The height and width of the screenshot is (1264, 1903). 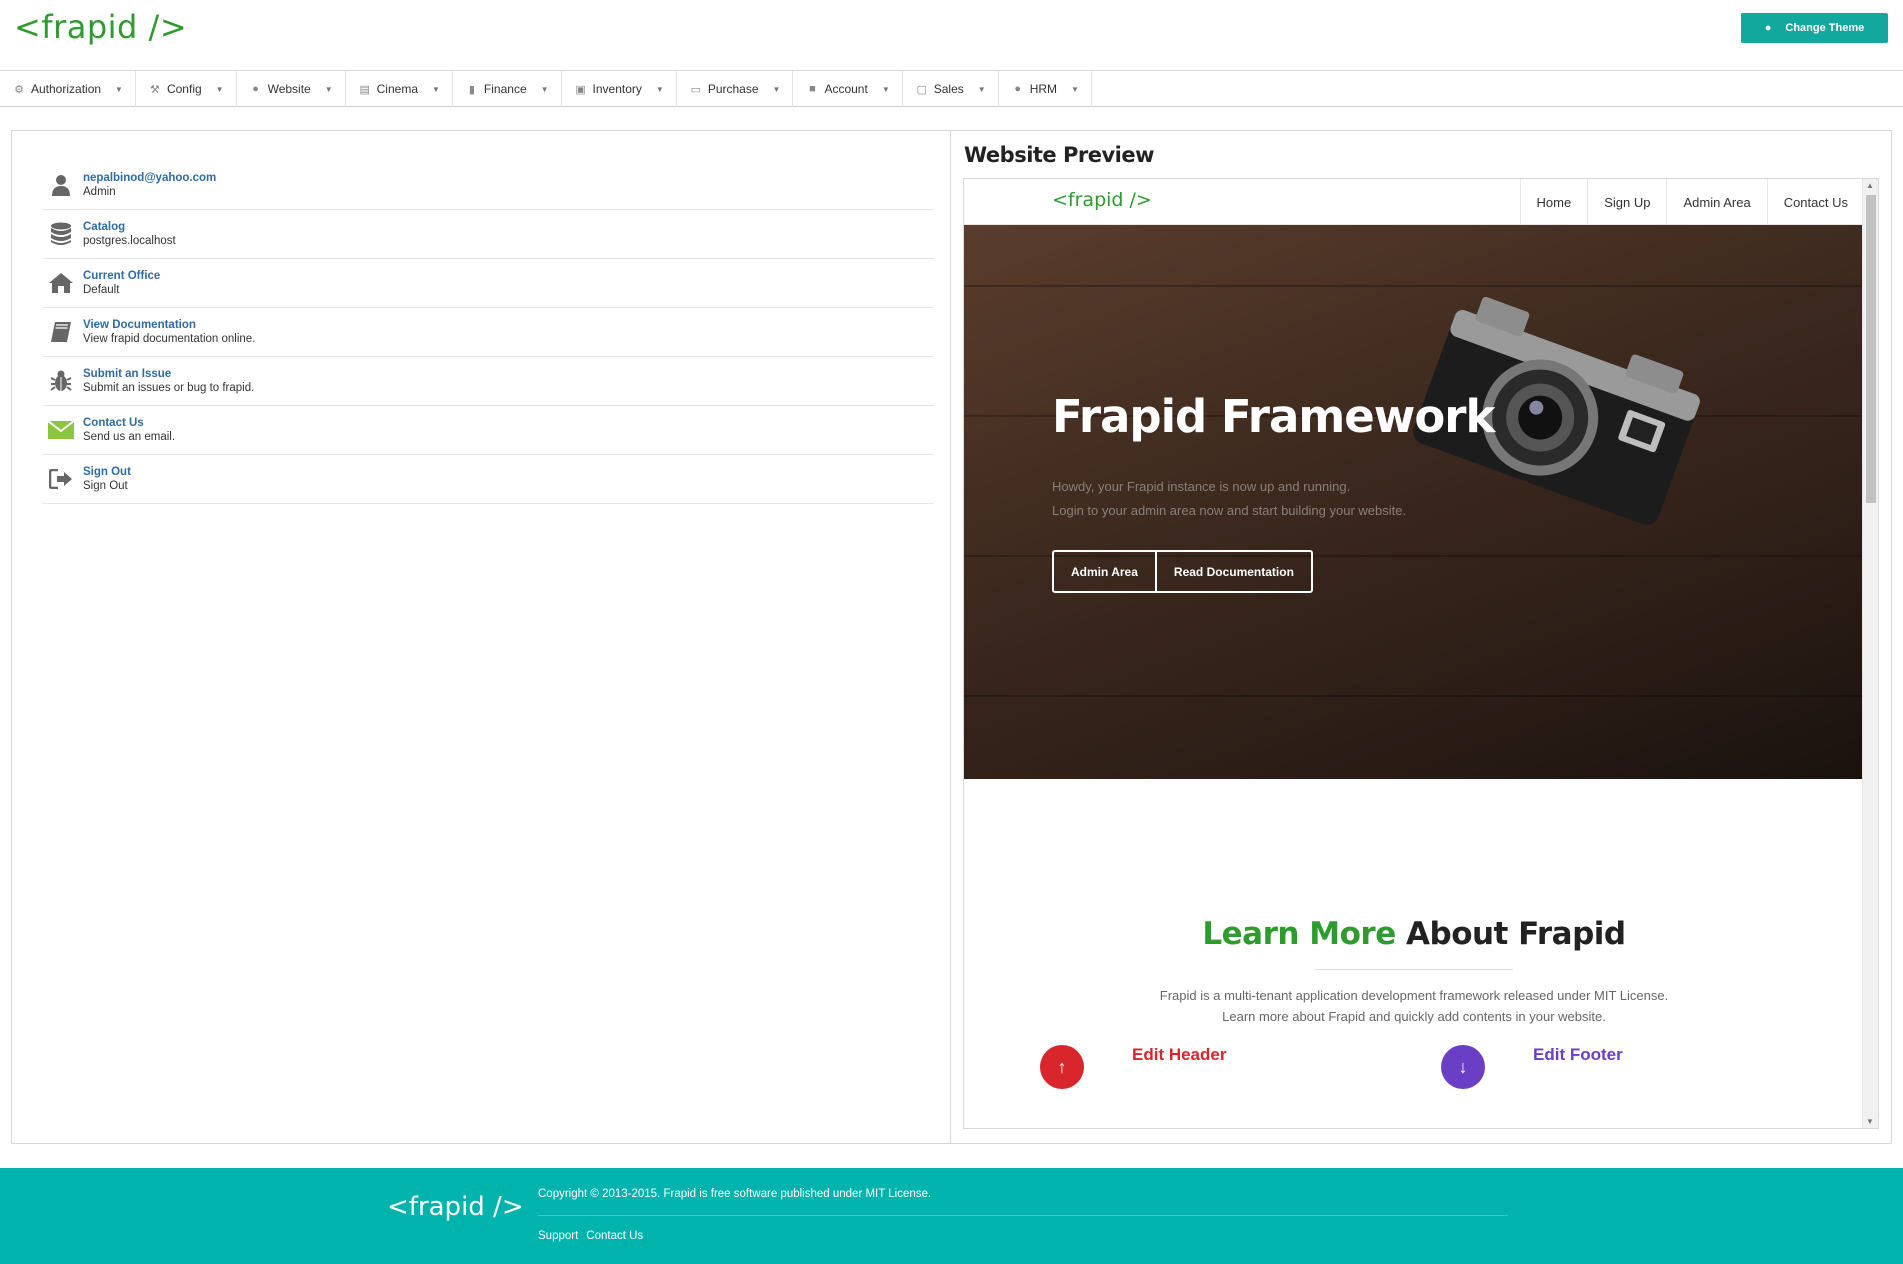 I want to click on menu-finance: ▮ Finance ▼, so click(x=507, y=89).